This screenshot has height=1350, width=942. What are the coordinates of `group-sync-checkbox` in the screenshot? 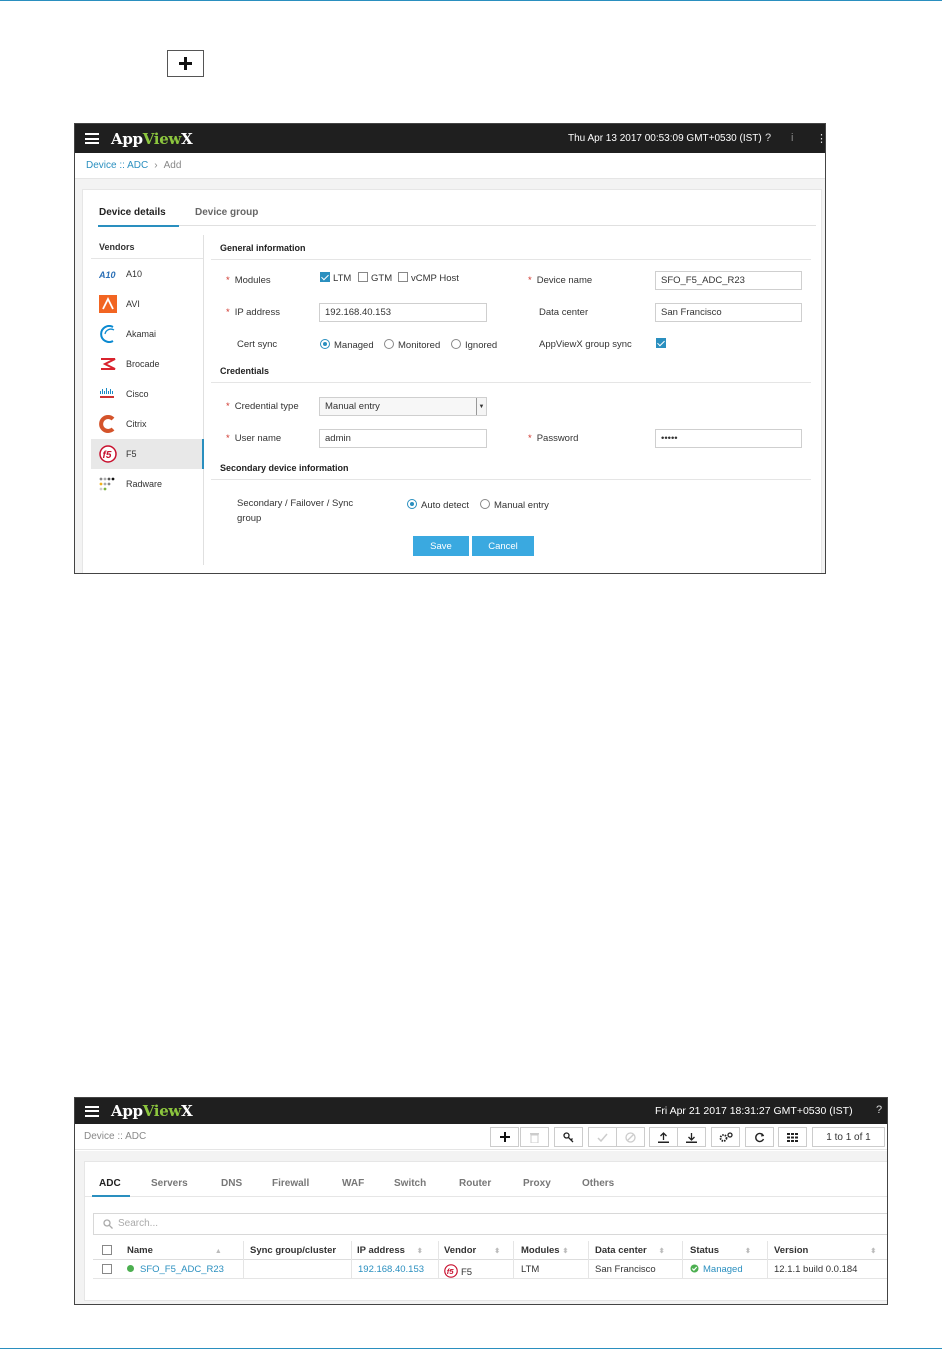 It's located at (662, 344).